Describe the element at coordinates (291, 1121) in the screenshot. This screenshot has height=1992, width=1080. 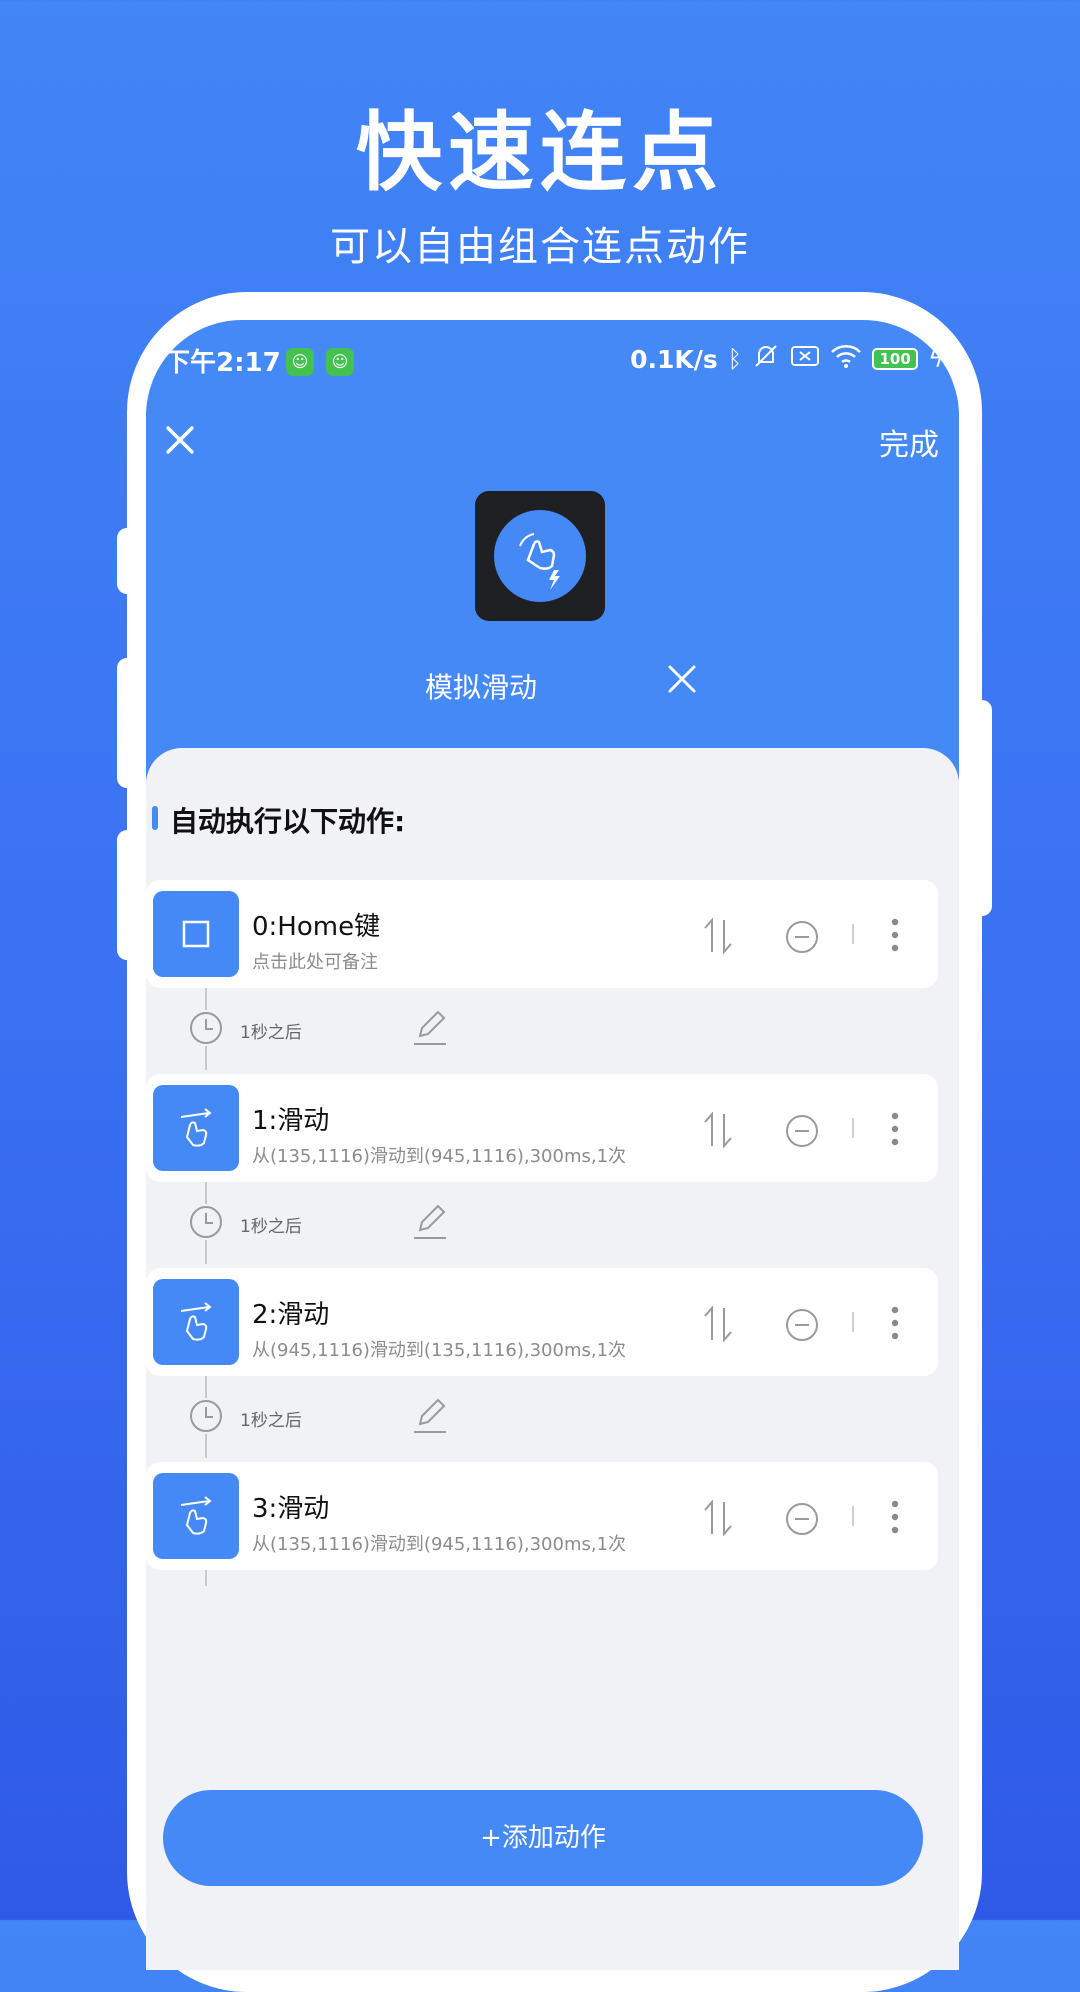
I see `action-title: 1:滑动` at that location.